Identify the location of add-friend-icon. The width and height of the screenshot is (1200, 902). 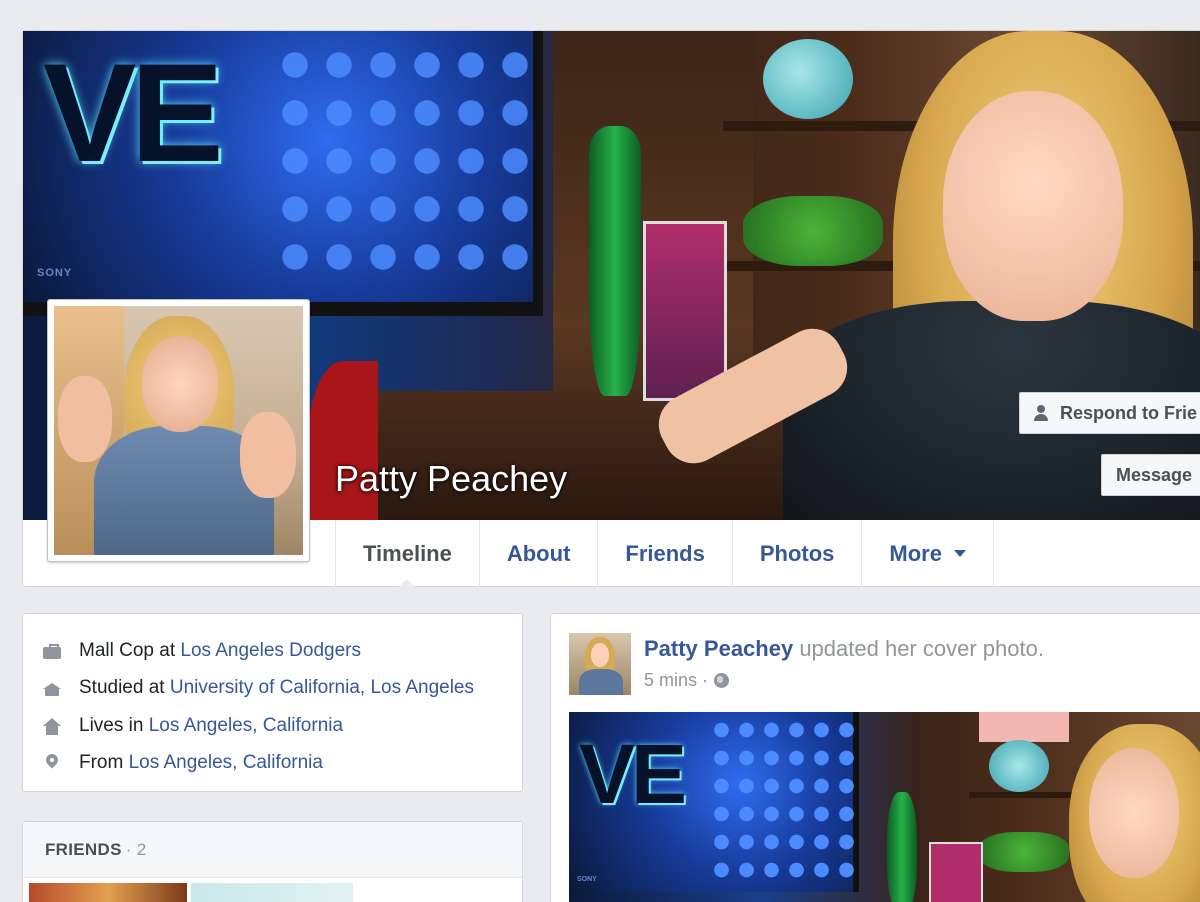
(1043, 413).